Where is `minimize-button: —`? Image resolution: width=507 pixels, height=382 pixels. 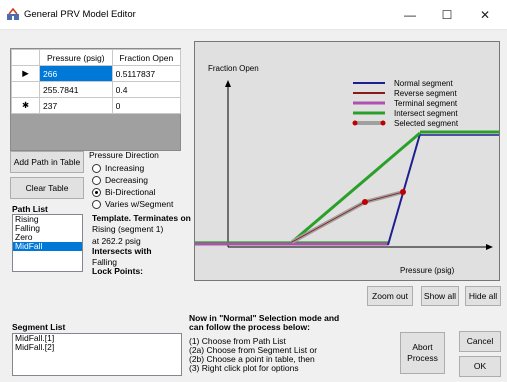 minimize-button: — is located at coordinates (410, 15).